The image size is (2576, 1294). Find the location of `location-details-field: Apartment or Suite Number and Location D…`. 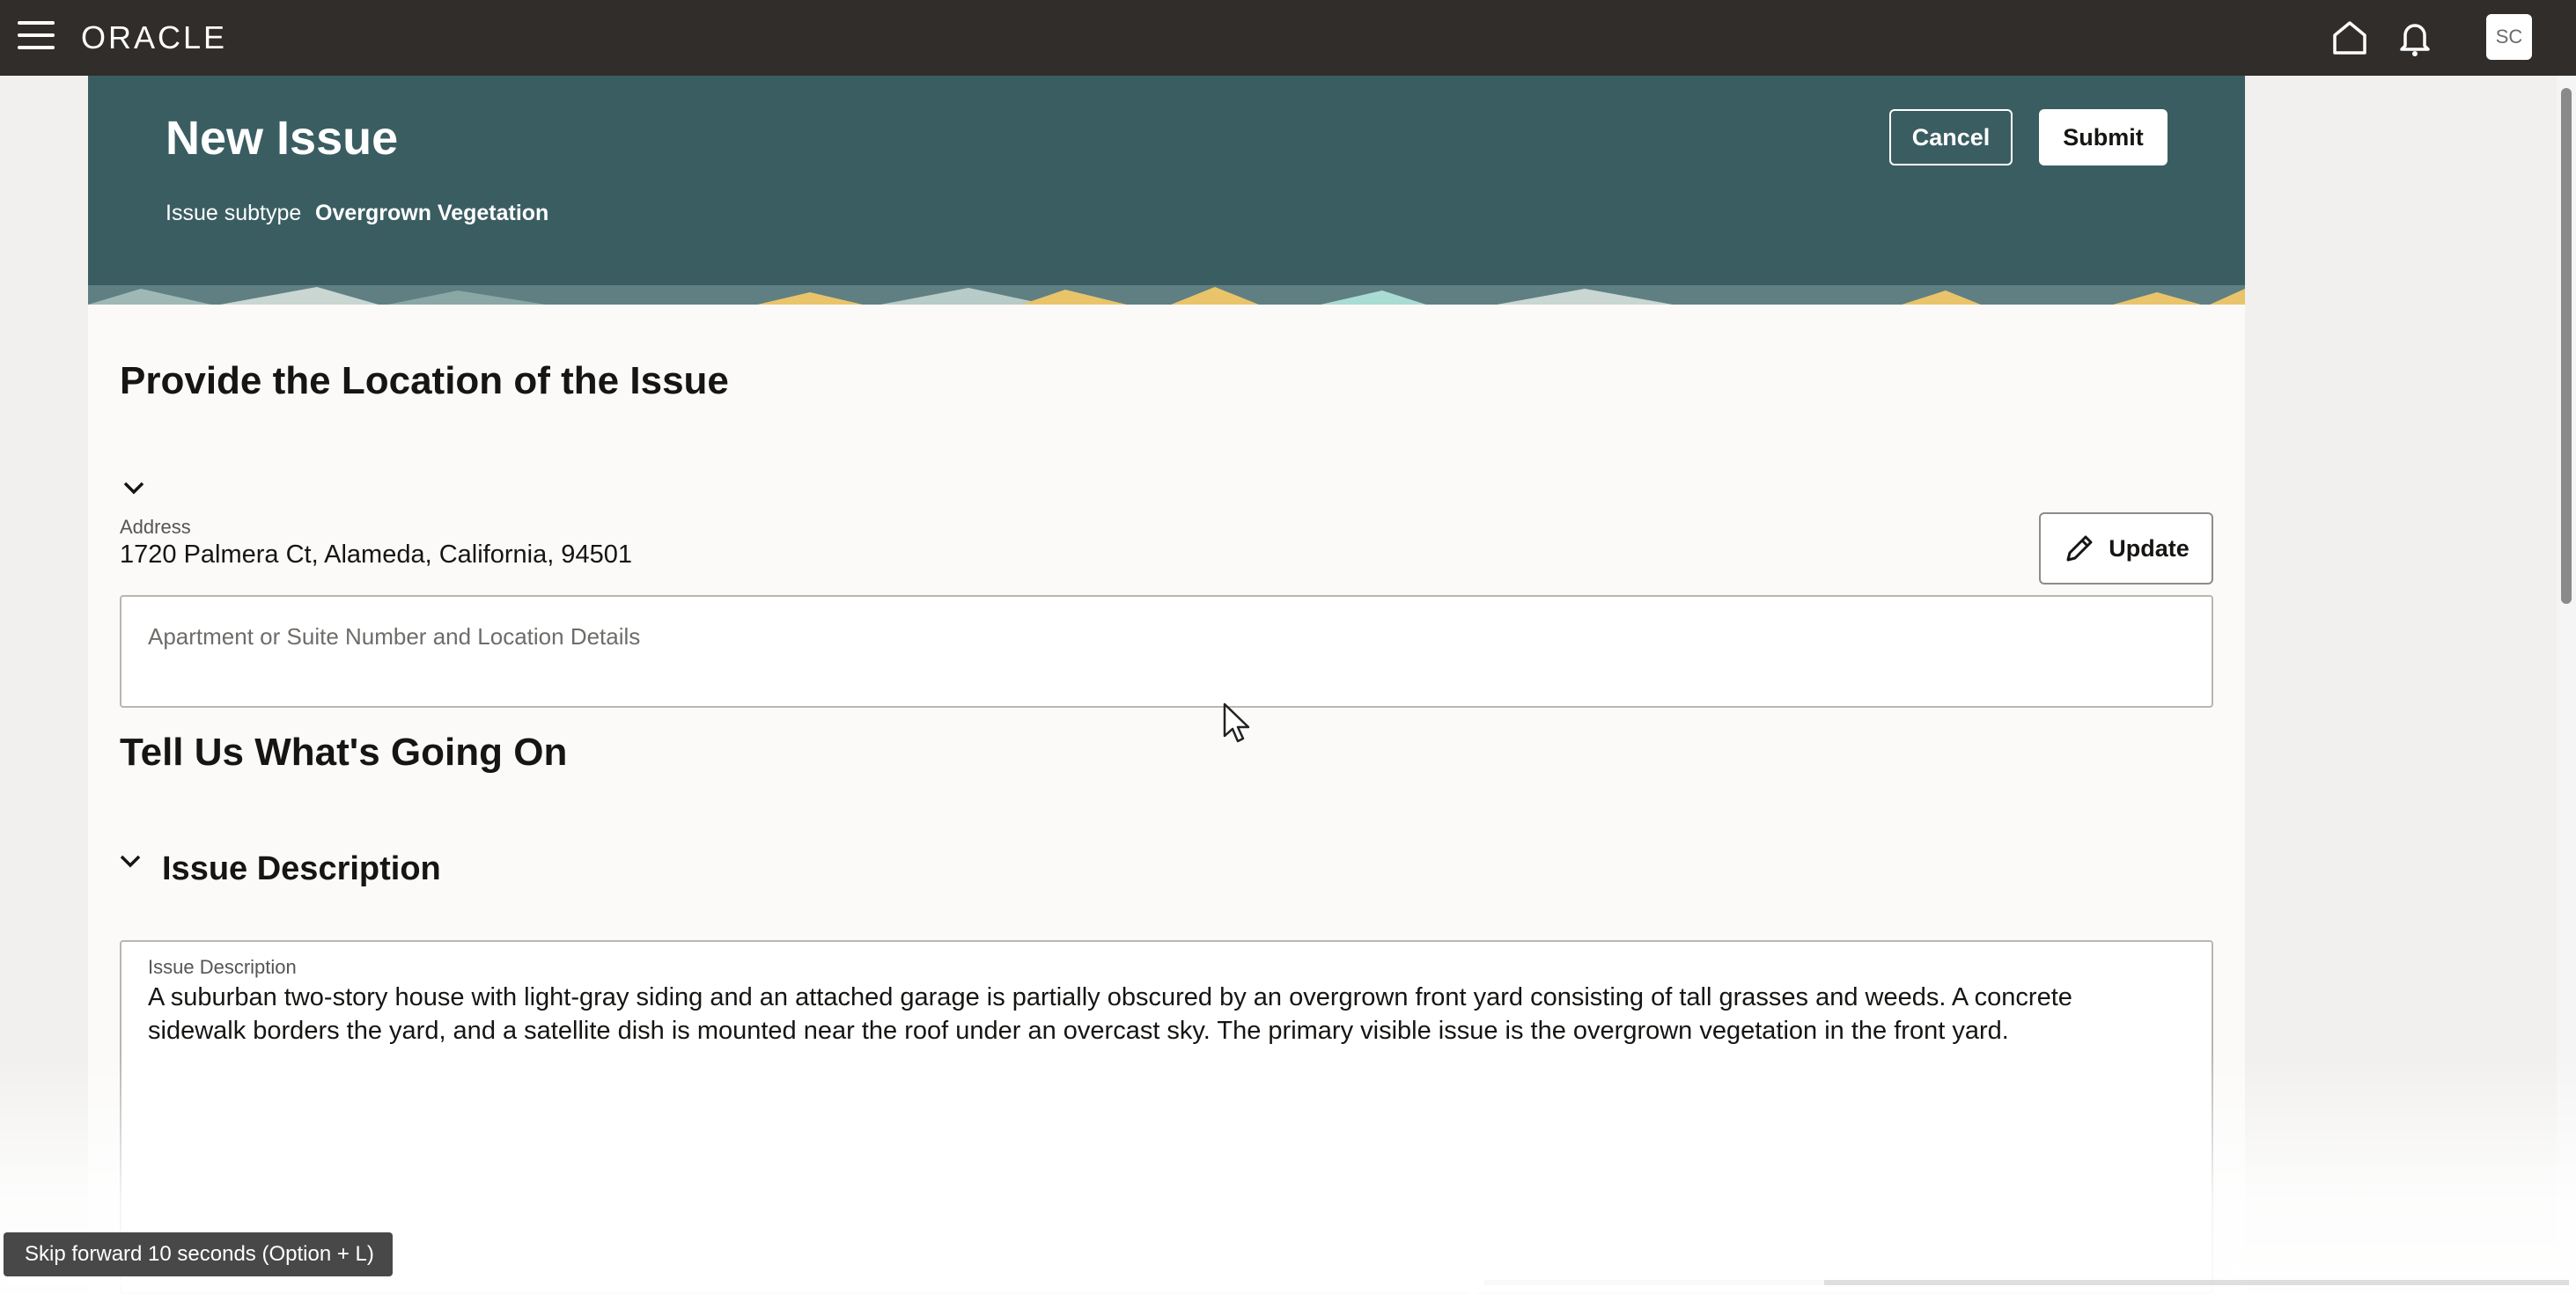

location-details-field: Apartment or Suite Number and Location D… is located at coordinates (1166, 652).